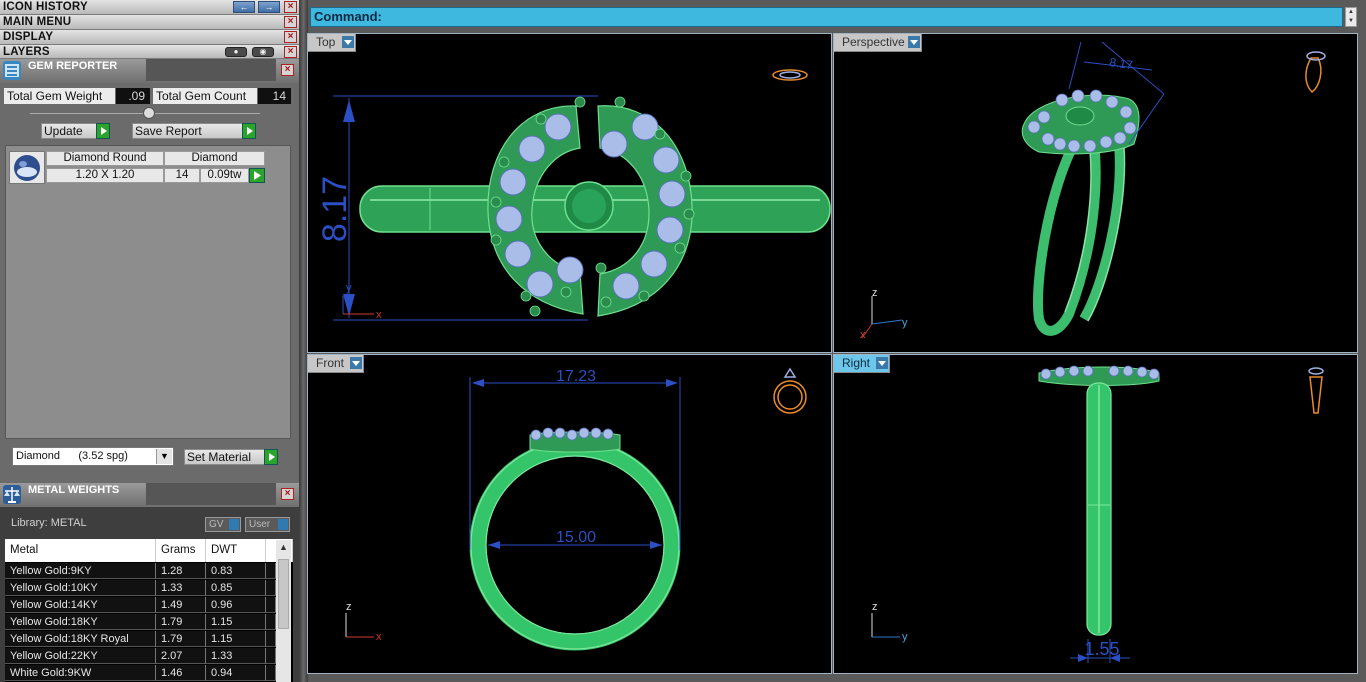 The height and width of the screenshot is (682, 1366). I want to click on column-header-metal: Metal, so click(80, 550).